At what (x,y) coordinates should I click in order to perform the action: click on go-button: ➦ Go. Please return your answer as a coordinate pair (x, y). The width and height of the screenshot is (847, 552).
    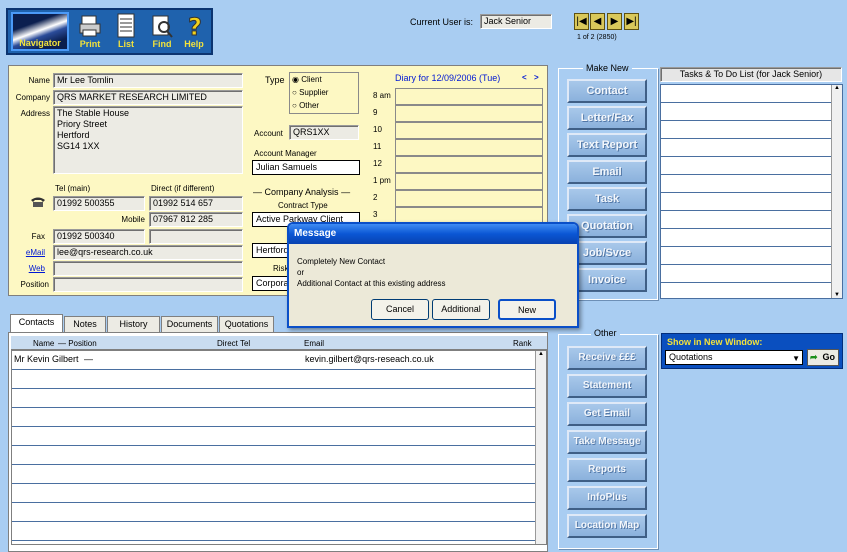
    Looking at the image, I should click on (823, 357).